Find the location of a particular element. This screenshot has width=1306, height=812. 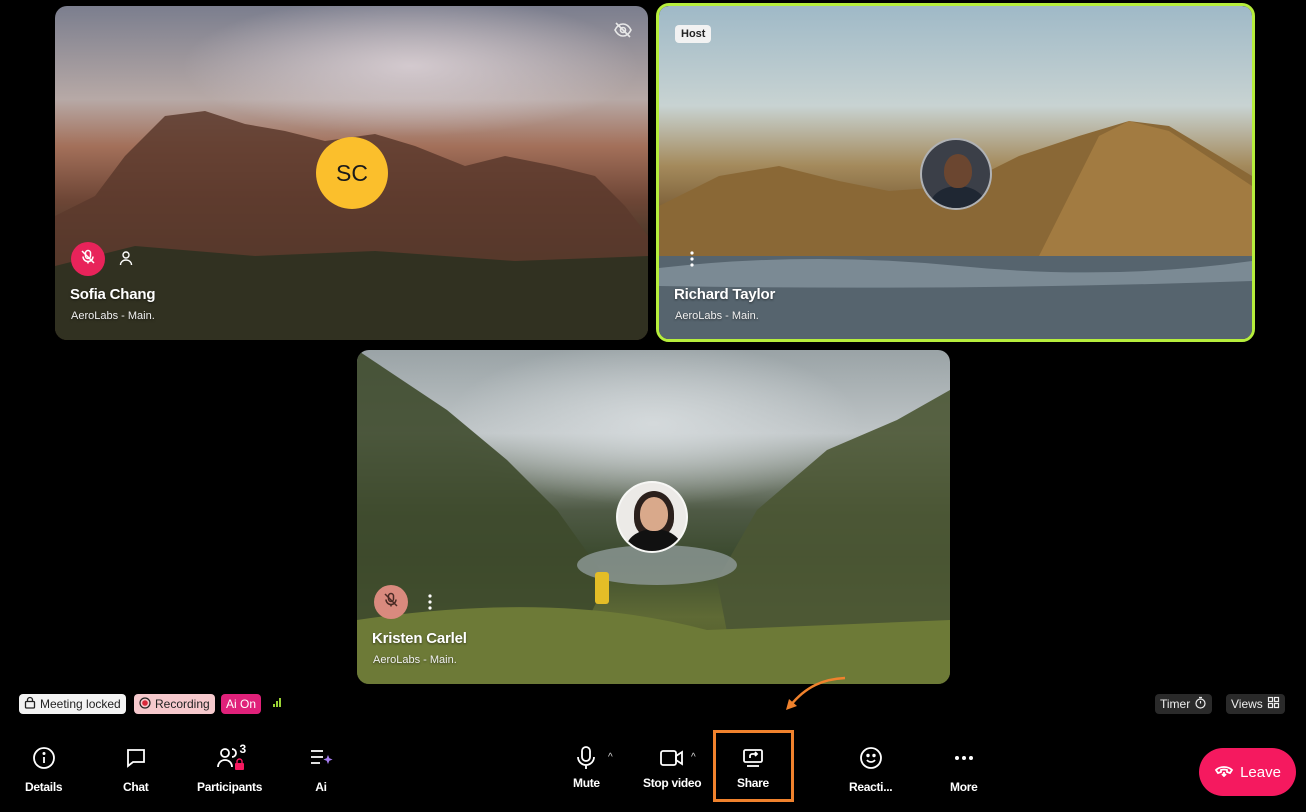

more-button: More is located at coordinates (964, 769).